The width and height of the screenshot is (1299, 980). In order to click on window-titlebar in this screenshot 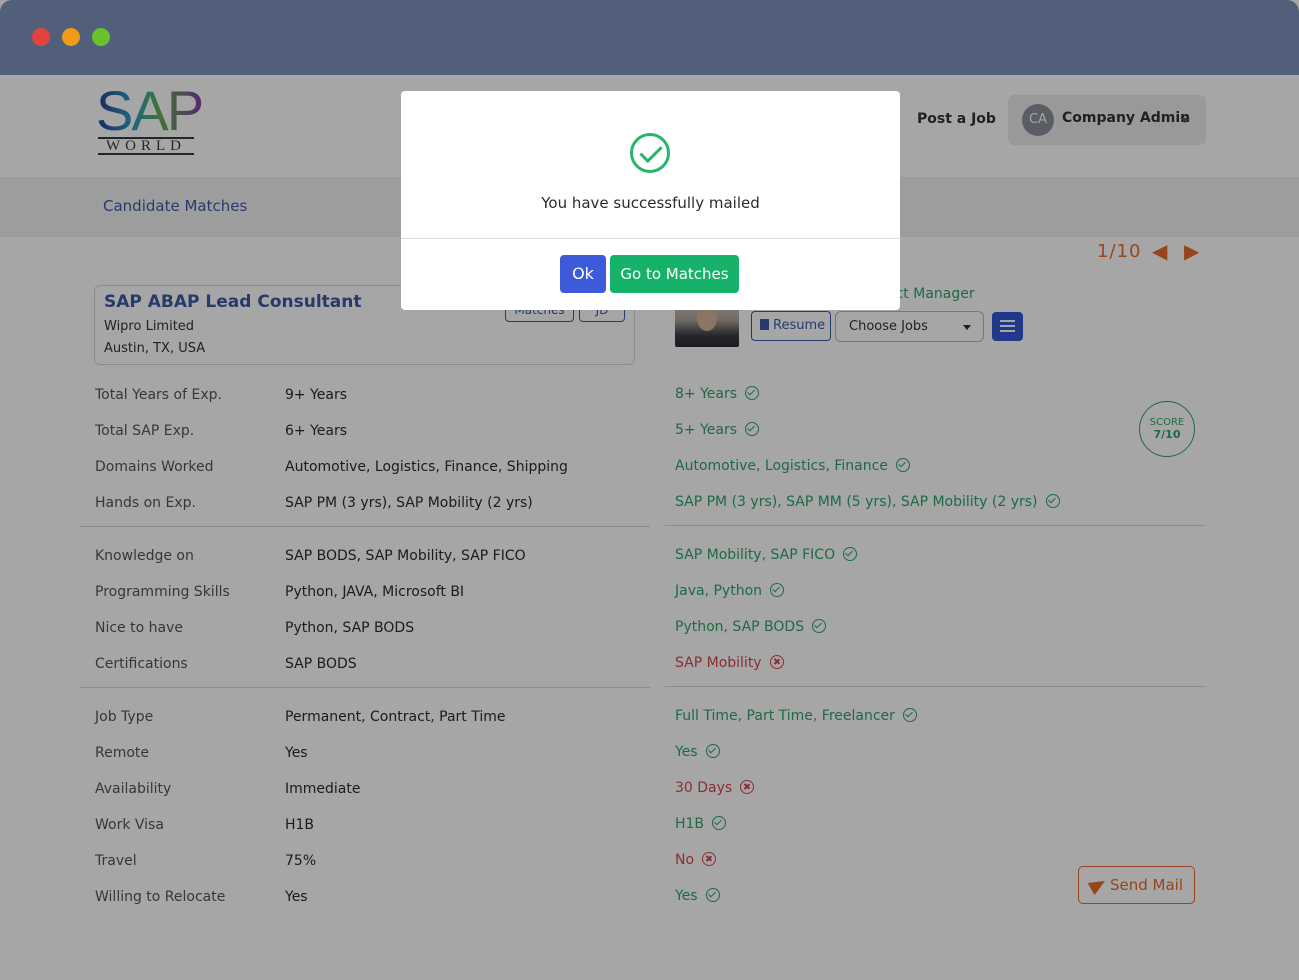, I will do `click(649, 37)`.